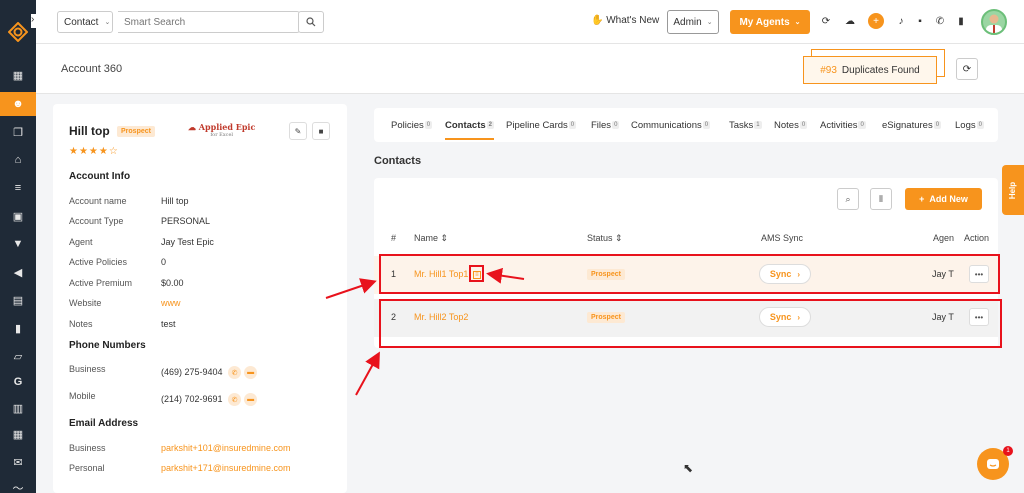  I want to click on phone-label: Mobile, so click(82, 396).